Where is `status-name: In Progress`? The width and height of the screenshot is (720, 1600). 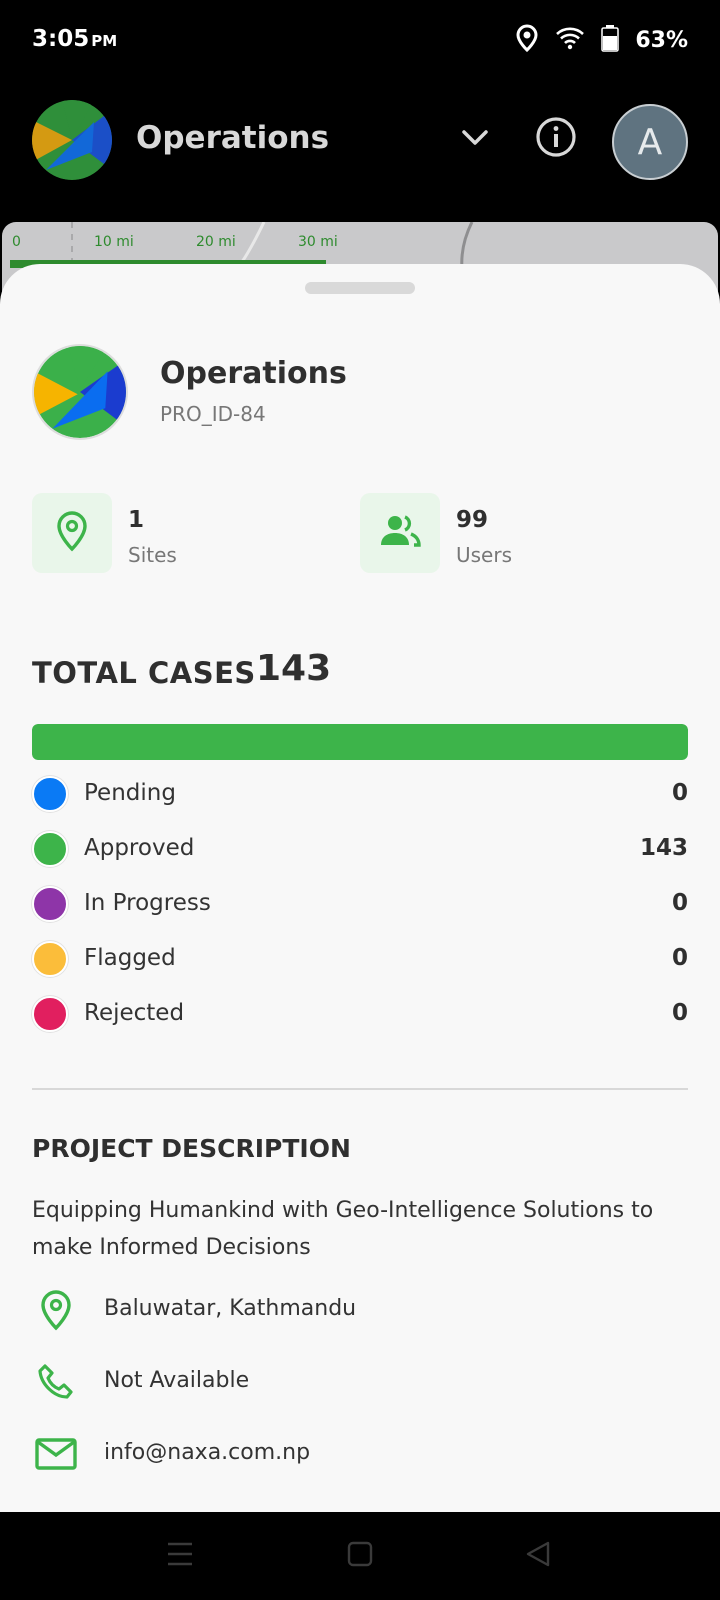 status-name: In Progress is located at coordinates (147, 903).